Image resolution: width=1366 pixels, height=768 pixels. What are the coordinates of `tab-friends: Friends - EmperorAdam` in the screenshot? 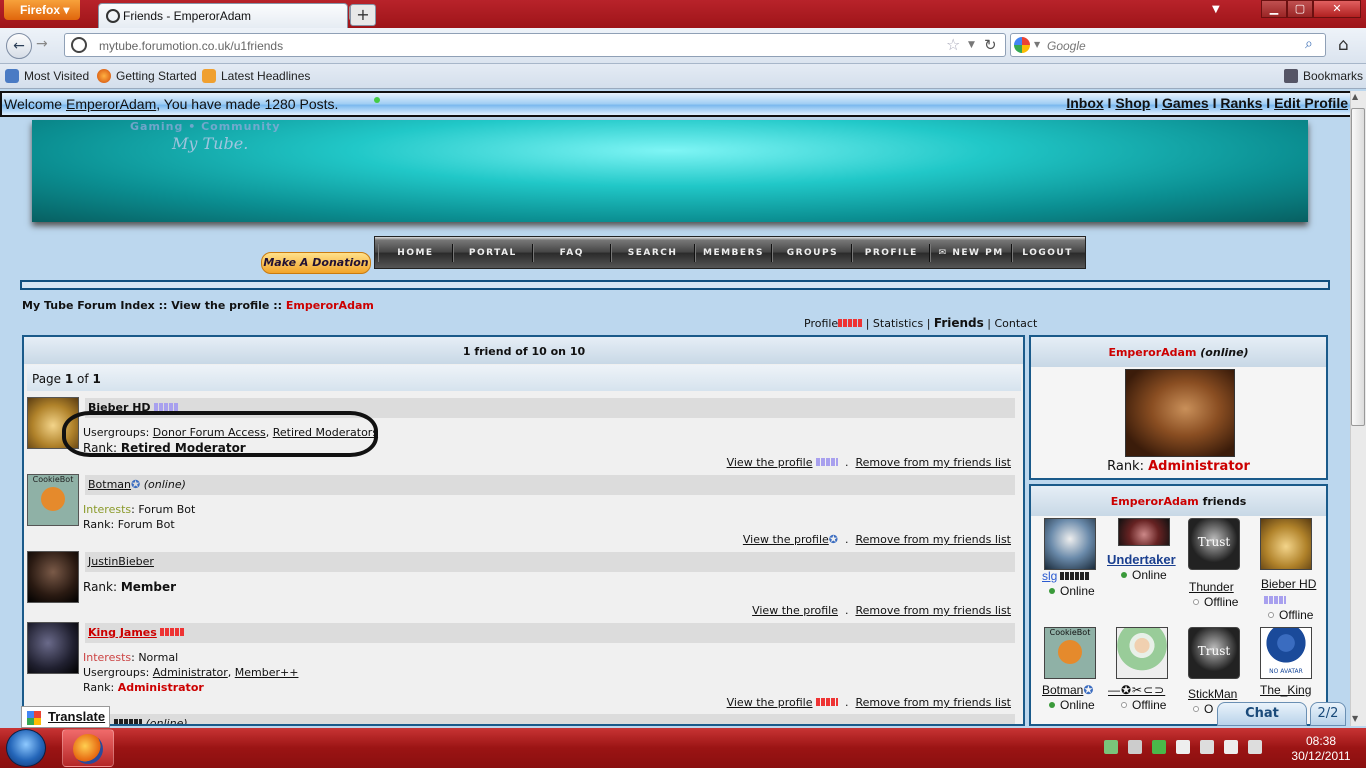 It's located at (223, 15).